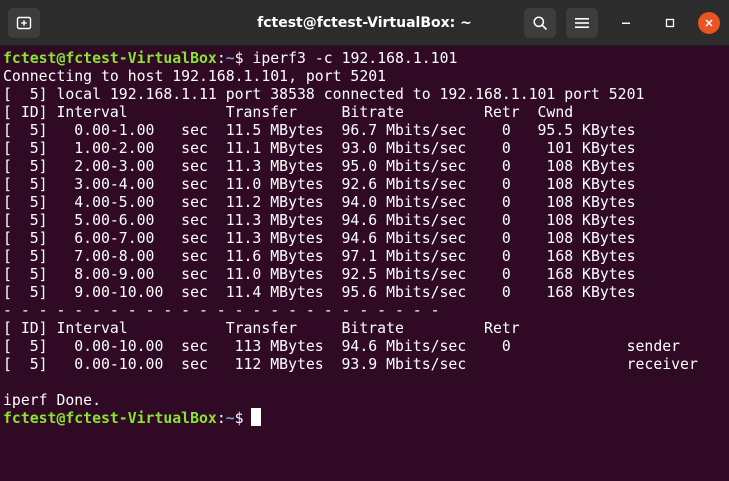 Image resolution: width=729 pixels, height=481 pixels. I want to click on minimize-icon, so click(626, 23).